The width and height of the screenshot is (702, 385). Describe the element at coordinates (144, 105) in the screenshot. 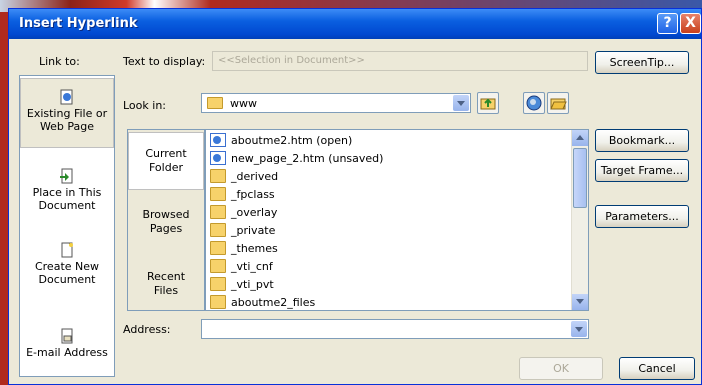

I see `look-in-label: Look in:` at that location.